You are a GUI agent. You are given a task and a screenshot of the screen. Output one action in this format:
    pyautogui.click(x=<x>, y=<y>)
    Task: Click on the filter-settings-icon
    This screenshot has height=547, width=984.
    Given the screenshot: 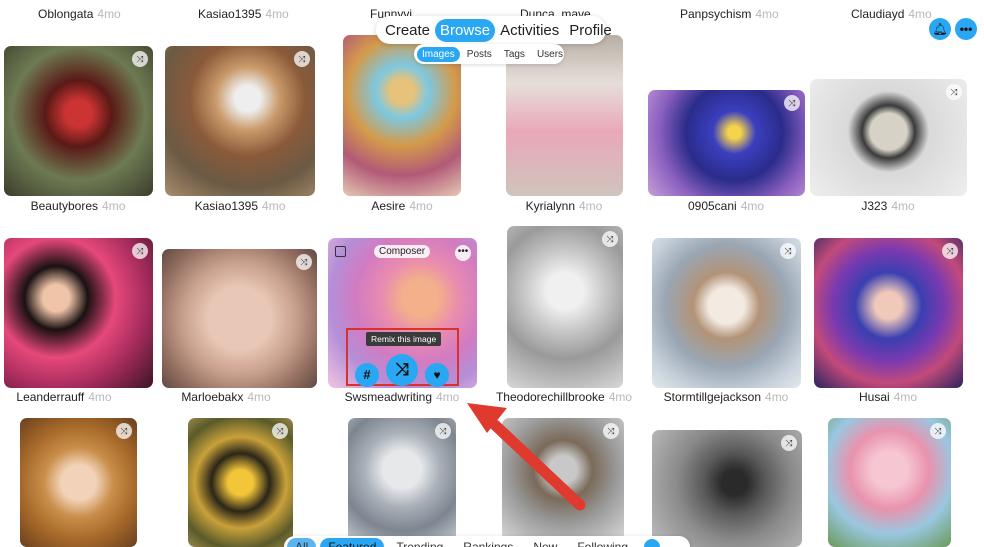 What is the action you would take?
    pyautogui.click(x=652, y=543)
    